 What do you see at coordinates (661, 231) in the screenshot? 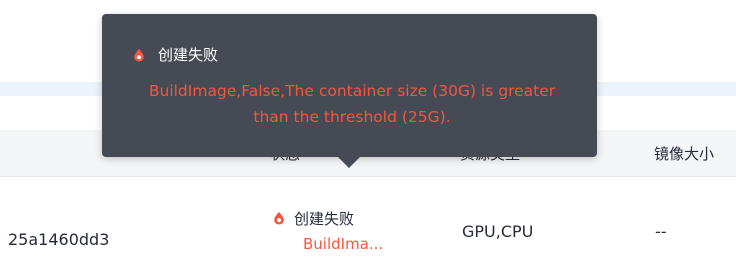
I see `image-size-value: --` at bounding box center [661, 231].